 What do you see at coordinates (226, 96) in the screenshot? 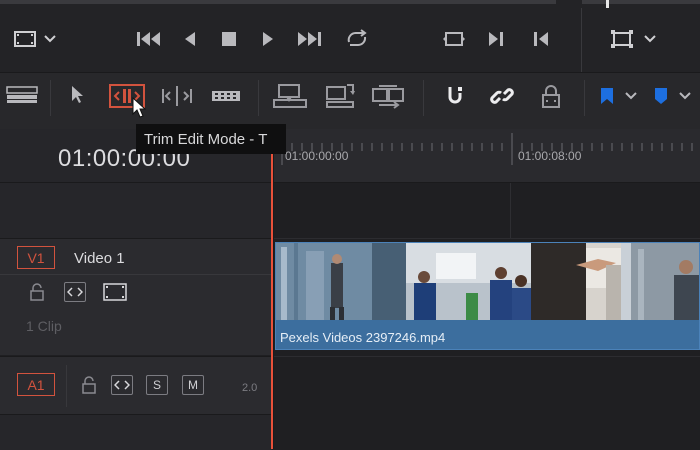
I see `blade-icon` at bounding box center [226, 96].